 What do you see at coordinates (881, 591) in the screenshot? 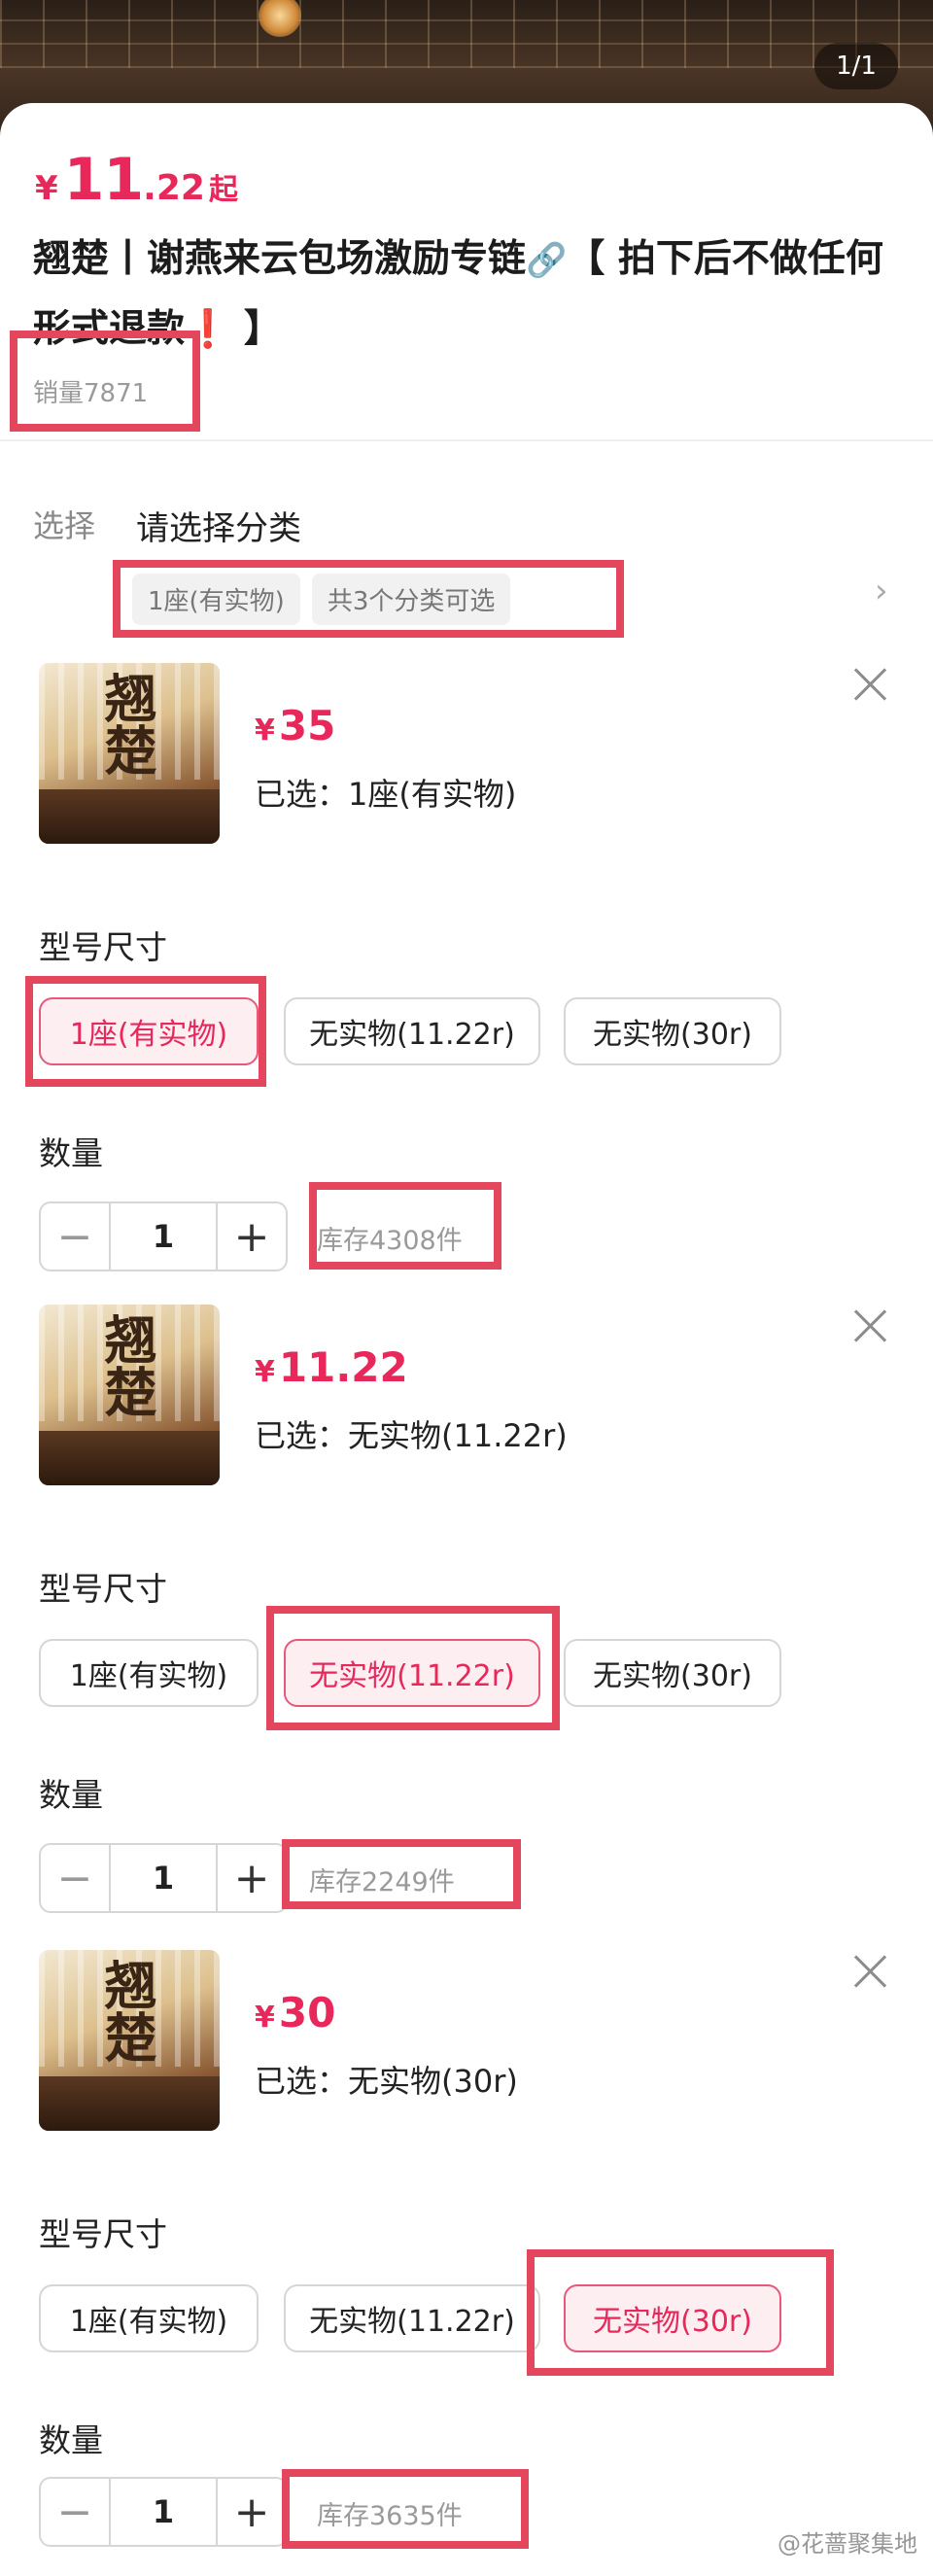
I see `chevron-right-icon: ›` at bounding box center [881, 591].